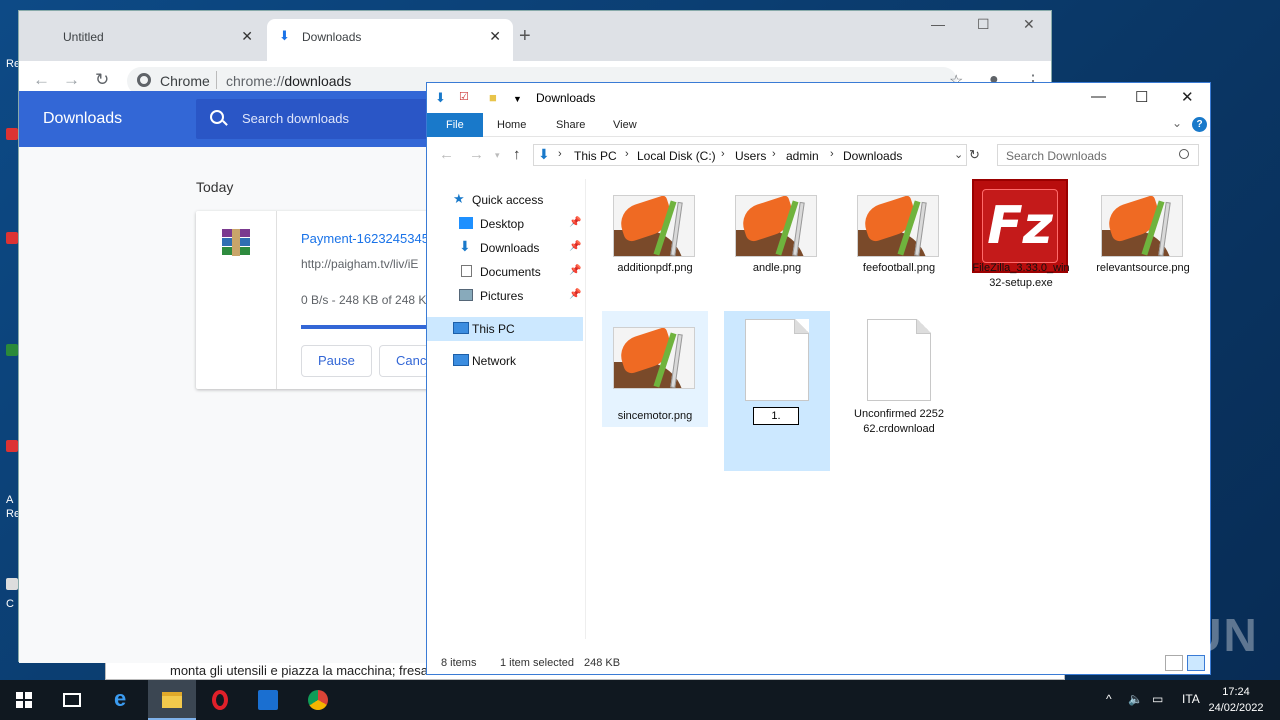 The height and width of the screenshot is (720, 1280). Describe the element at coordinates (517, 154) in the screenshot. I see `up-arrow-icon: ↑` at that location.